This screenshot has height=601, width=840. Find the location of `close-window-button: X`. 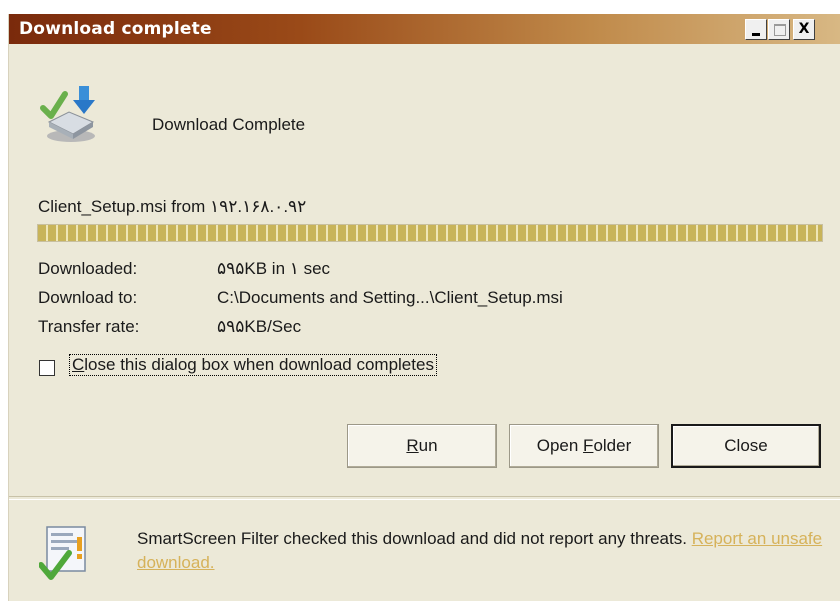

close-window-button: X is located at coordinates (804, 29).